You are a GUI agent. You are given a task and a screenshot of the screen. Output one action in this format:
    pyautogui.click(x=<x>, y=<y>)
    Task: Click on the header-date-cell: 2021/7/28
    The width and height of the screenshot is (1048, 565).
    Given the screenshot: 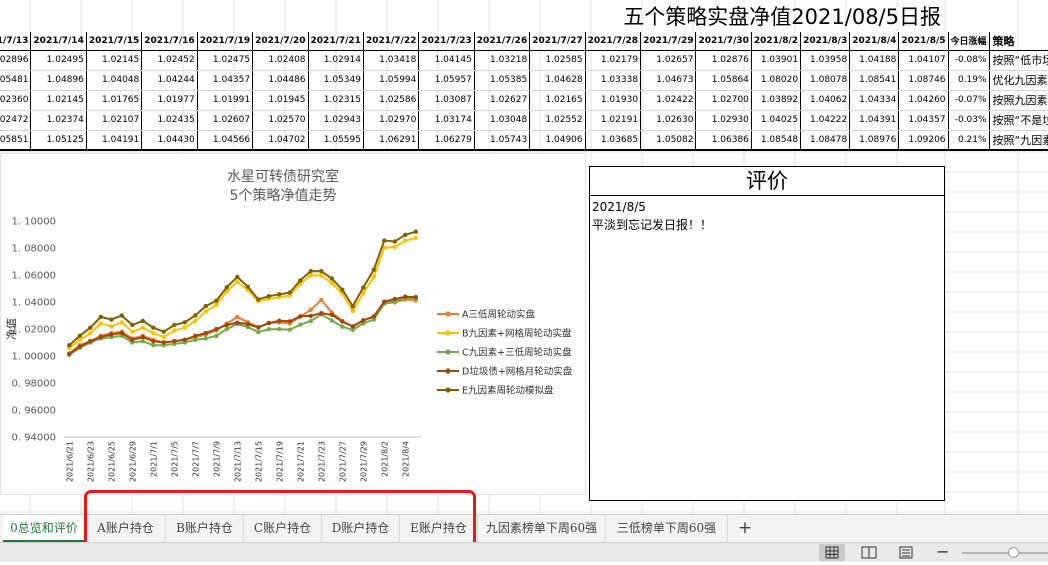 What is the action you would take?
    pyautogui.click(x=613, y=41)
    